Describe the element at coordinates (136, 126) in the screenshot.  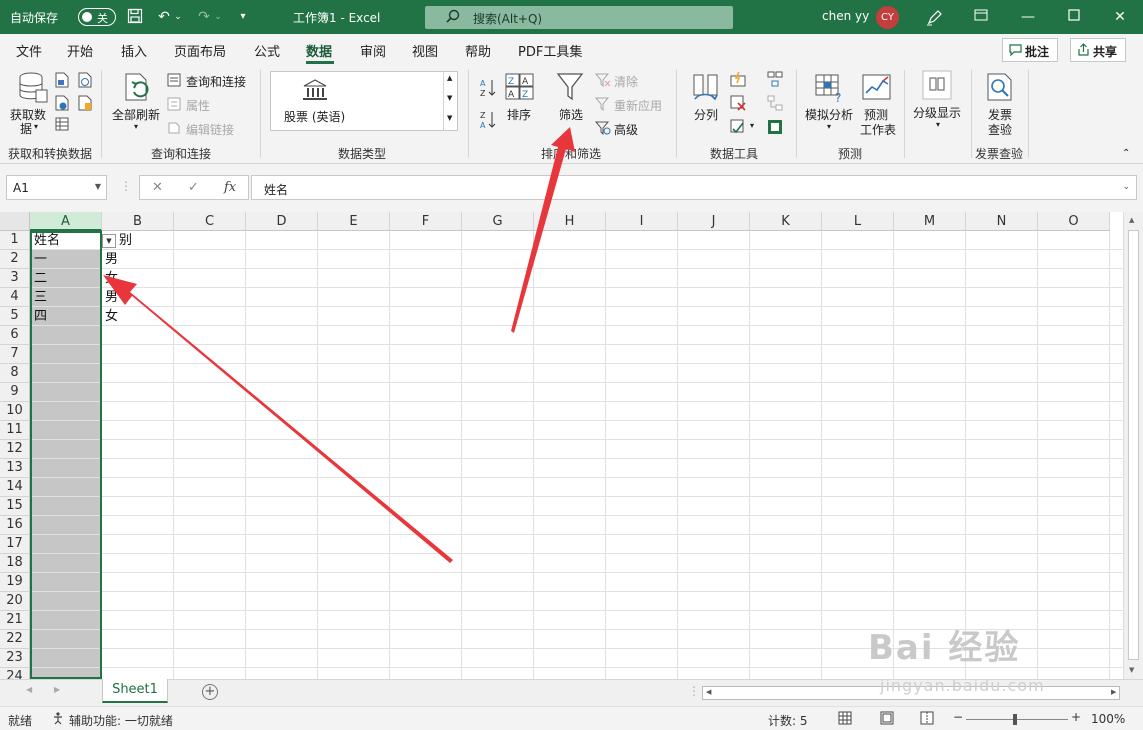
I see `refresh-dropdown-icon: ▾` at that location.